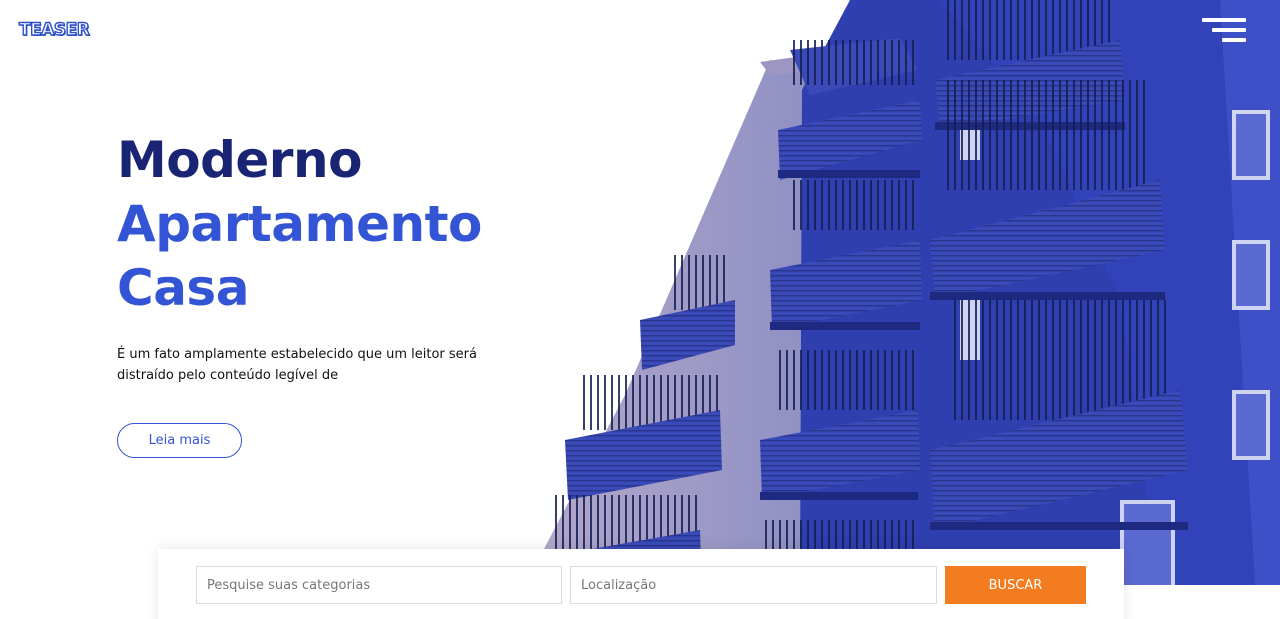 The height and width of the screenshot is (619, 1280). Describe the element at coordinates (753, 585) in the screenshot. I see `location-input` at that location.